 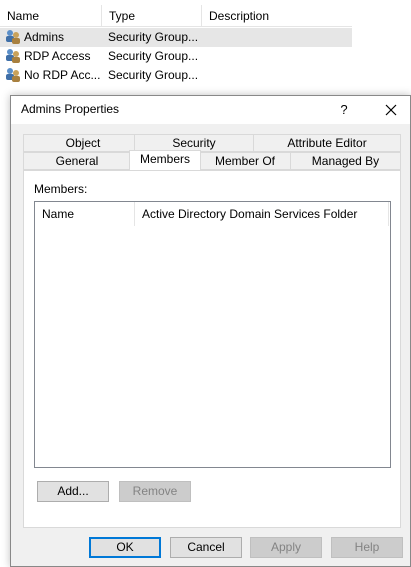 I want to click on tab-attribute-editor: Attribute Editor, so click(x=327, y=143).